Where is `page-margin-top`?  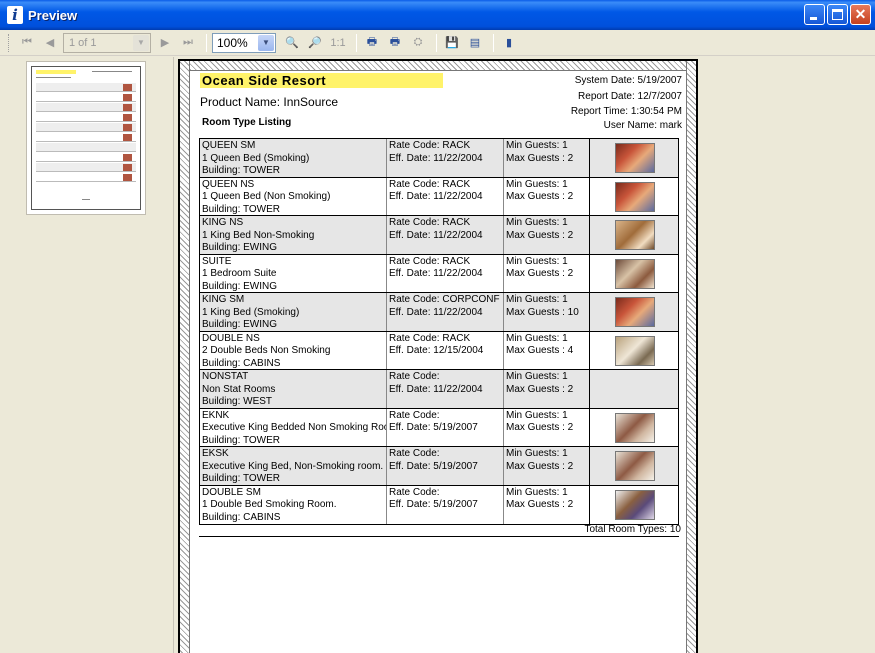
page-margin-top is located at coordinates (438, 66).